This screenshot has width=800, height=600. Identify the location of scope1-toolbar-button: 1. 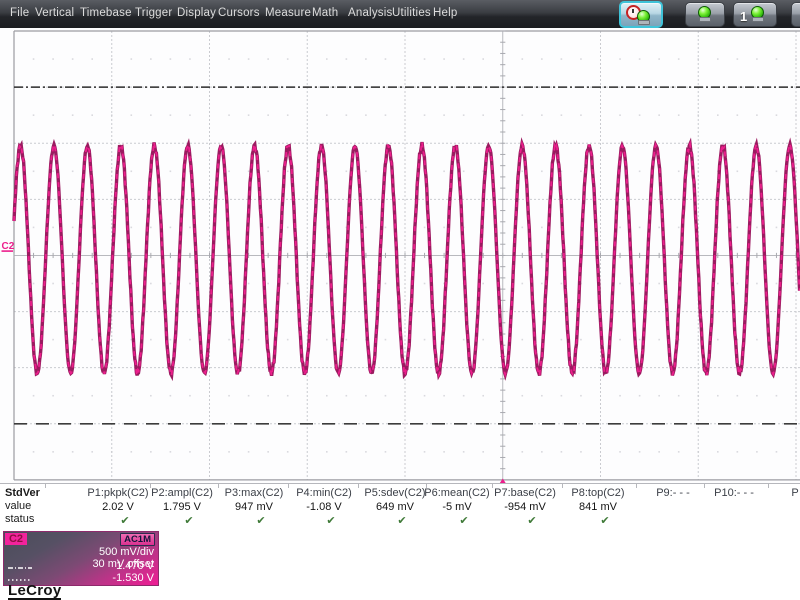
(755, 14).